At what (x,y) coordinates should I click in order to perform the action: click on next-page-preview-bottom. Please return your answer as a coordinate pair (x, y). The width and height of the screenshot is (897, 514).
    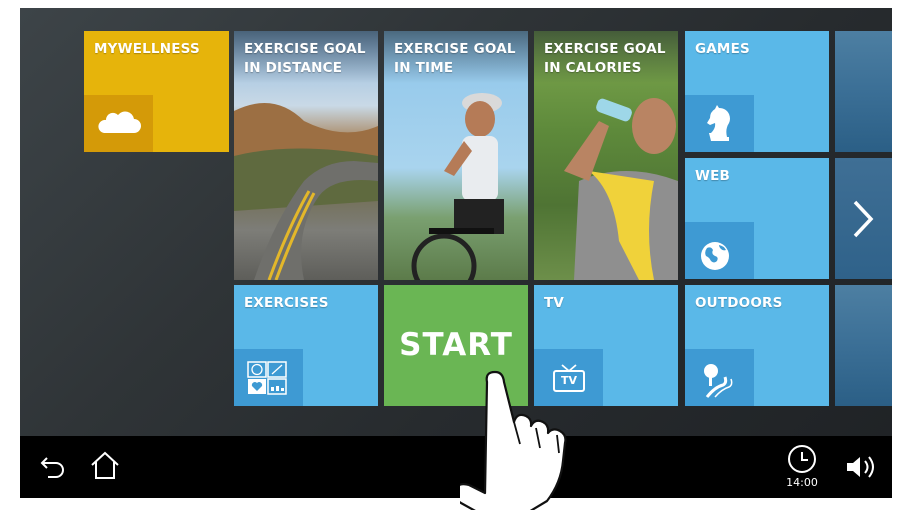
    Looking at the image, I should click on (863, 345).